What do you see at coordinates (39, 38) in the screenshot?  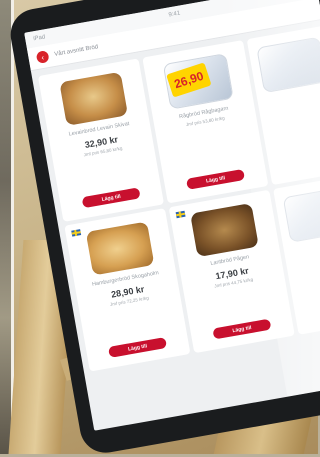 I see `status-device: iPad` at bounding box center [39, 38].